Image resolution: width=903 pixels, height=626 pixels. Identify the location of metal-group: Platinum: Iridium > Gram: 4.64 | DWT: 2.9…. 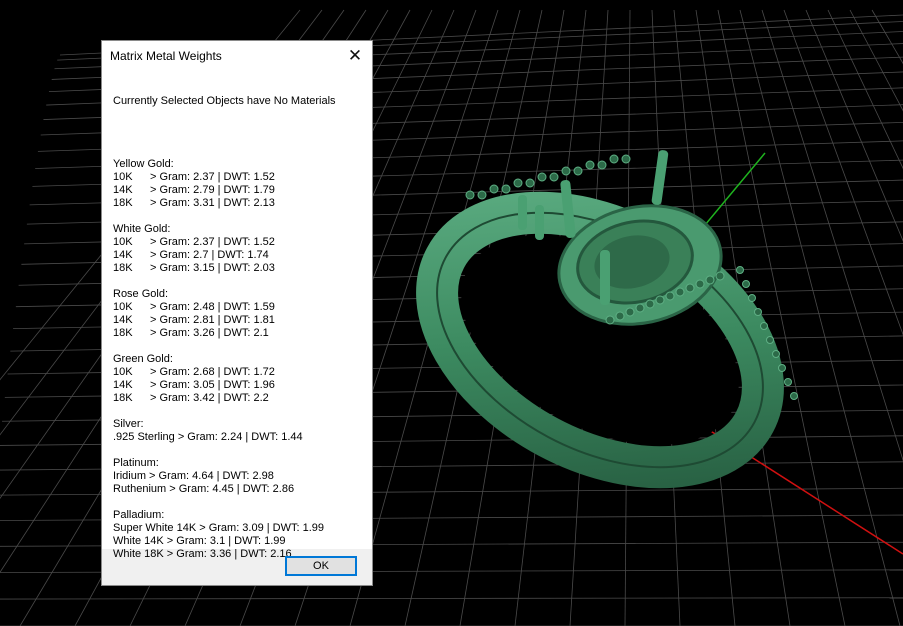
(203, 476).